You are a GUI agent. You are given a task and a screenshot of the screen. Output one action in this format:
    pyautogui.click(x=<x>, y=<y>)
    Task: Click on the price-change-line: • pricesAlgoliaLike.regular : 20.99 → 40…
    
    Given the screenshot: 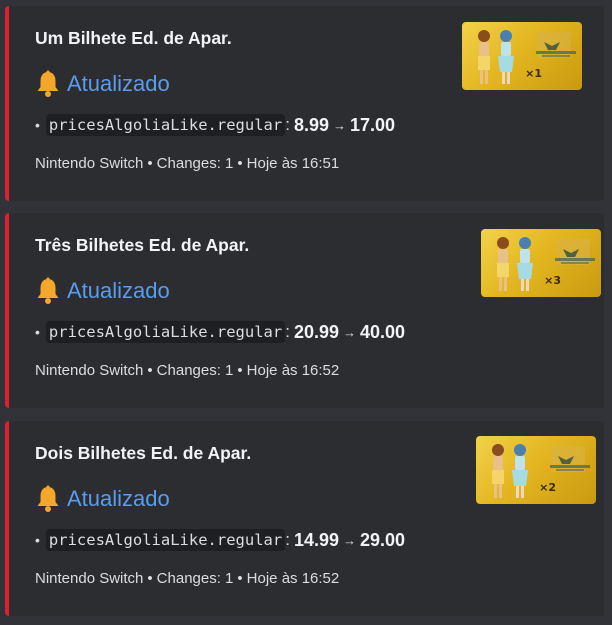 What is the action you would take?
    pyautogui.click(x=220, y=332)
    